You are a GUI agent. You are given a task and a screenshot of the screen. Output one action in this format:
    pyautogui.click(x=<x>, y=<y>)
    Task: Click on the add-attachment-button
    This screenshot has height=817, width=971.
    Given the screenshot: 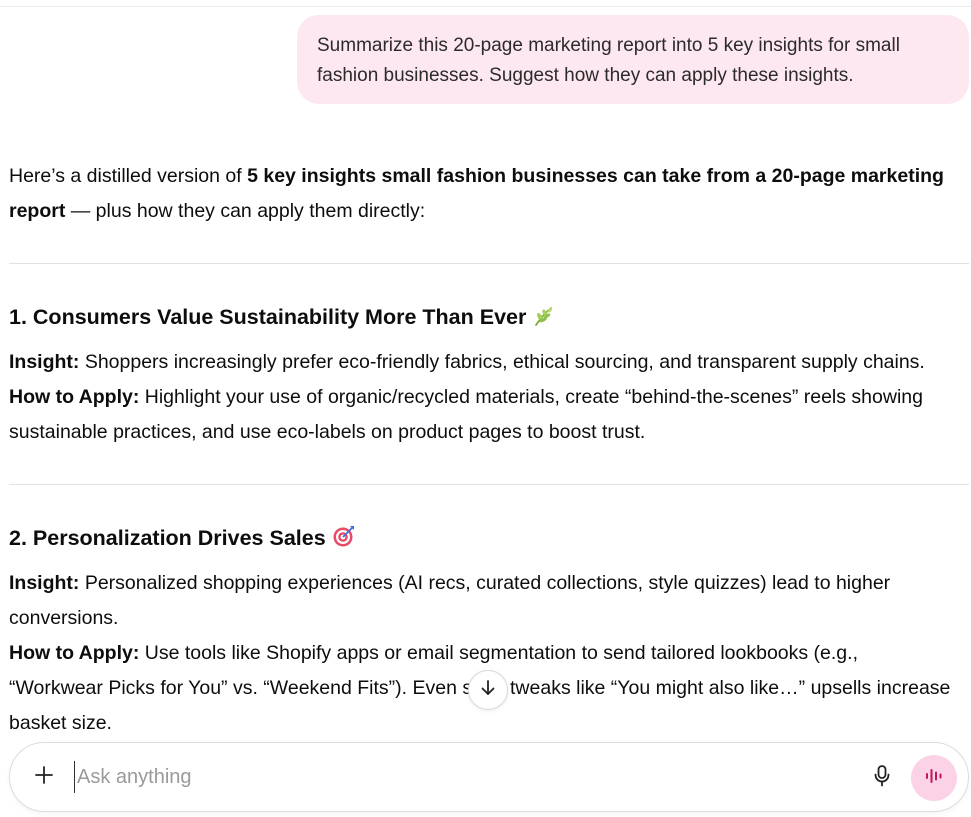 What is the action you would take?
    pyautogui.click(x=44, y=777)
    